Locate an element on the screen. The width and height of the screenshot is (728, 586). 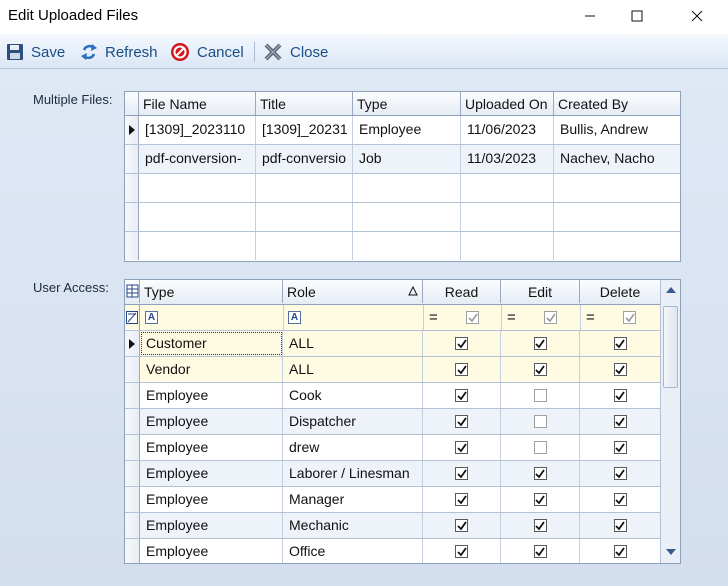
refresh-button: Refresh is located at coordinates (119, 52).